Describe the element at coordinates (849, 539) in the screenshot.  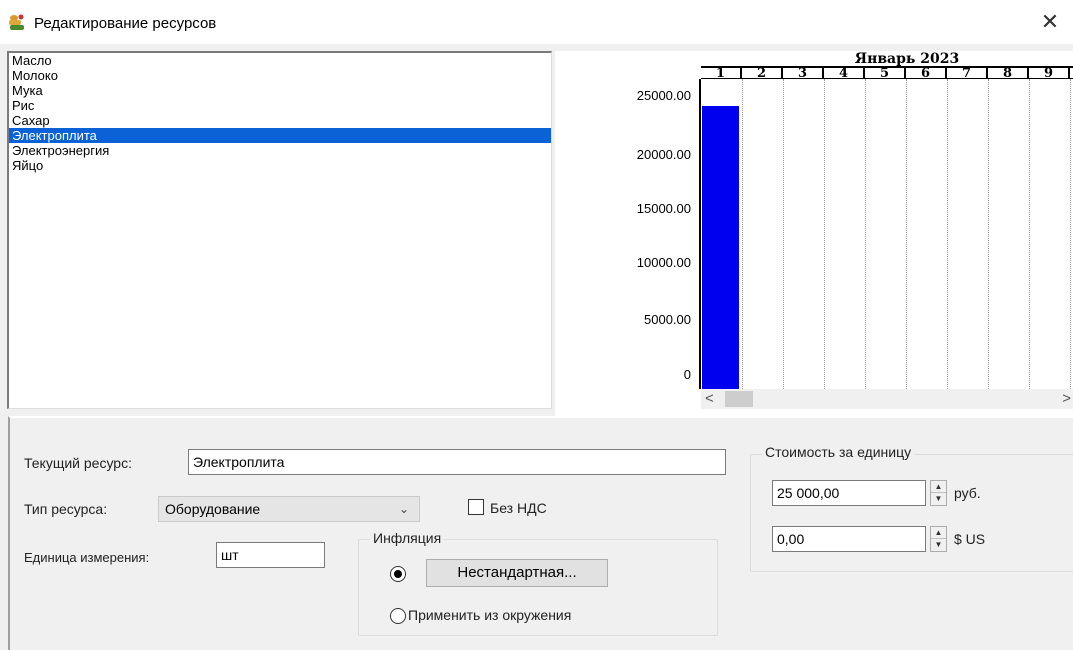
I see `cost-usd-field: 0,00` at that location.